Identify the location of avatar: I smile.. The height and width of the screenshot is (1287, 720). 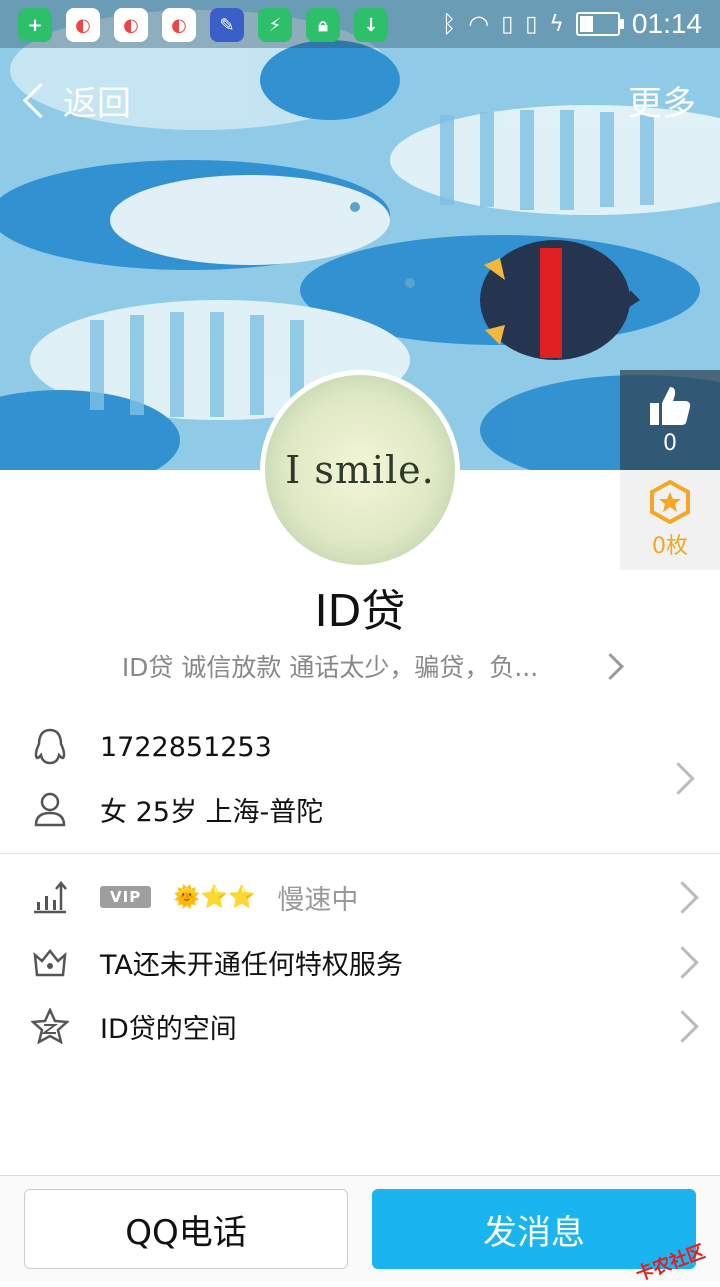
(360, 470).